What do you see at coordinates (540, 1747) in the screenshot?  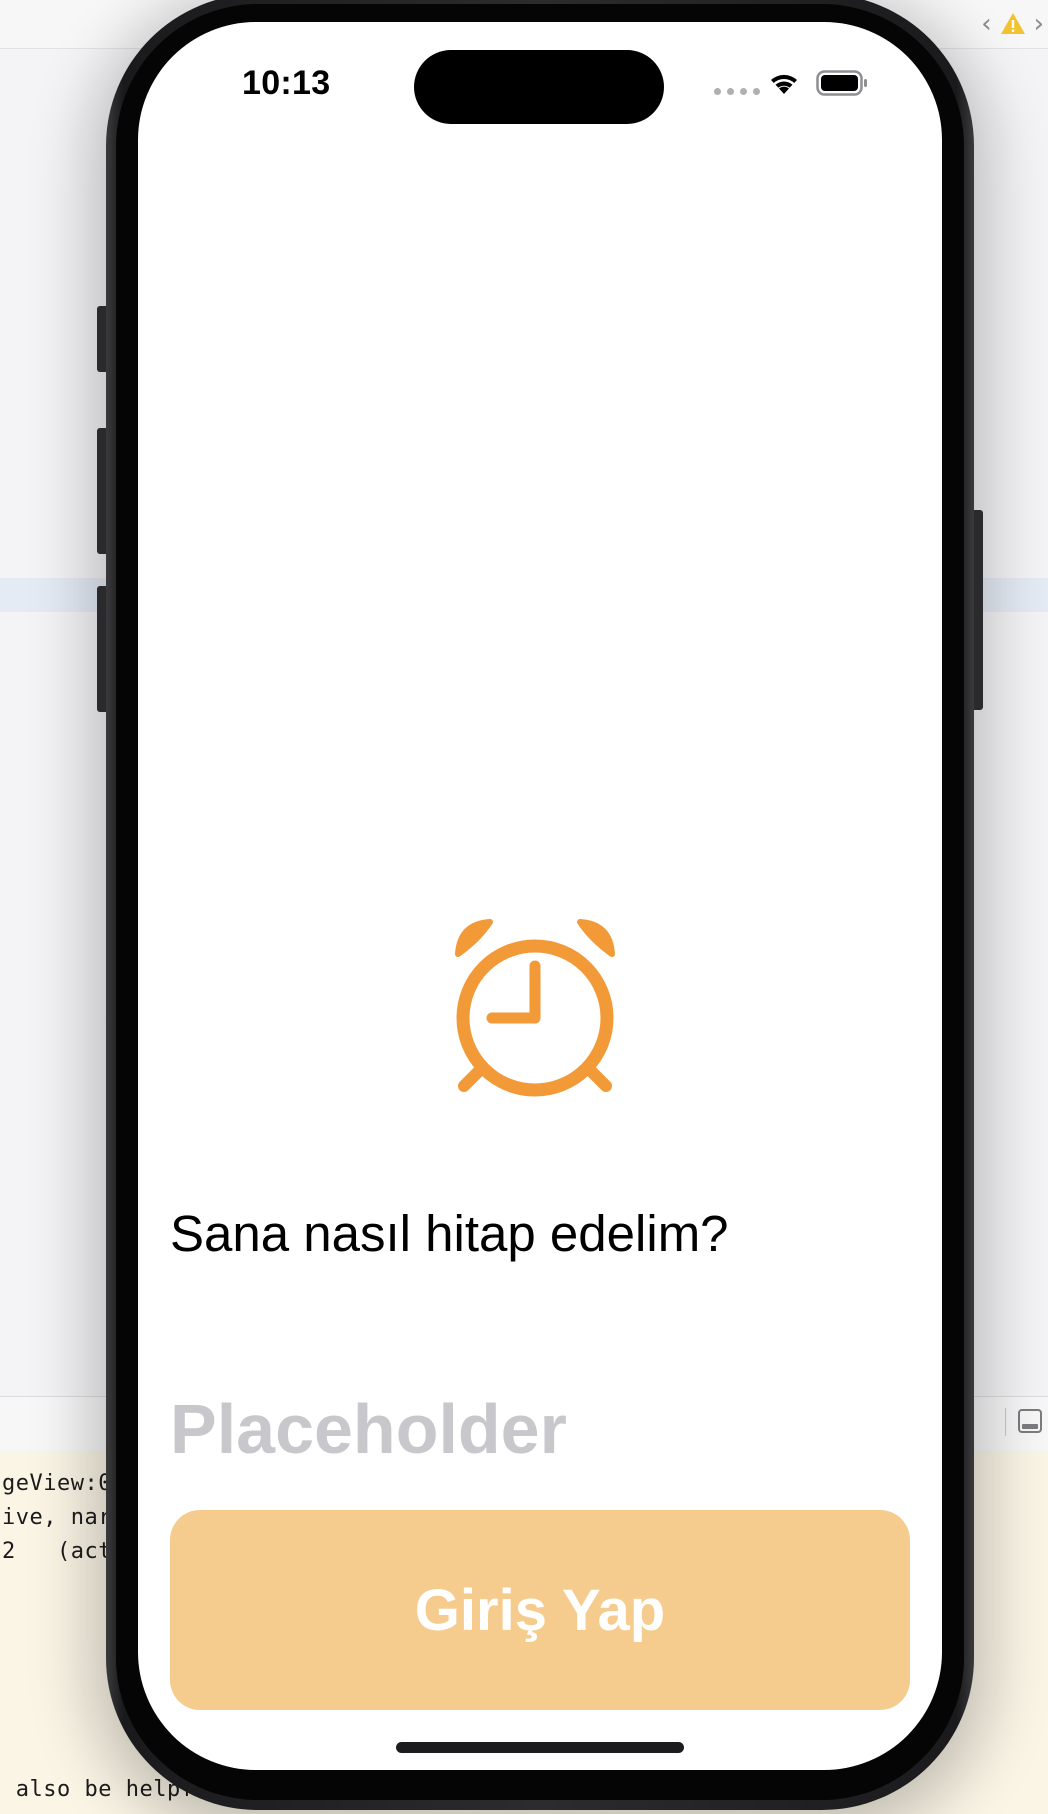 I see `home-indicator` at bounding box center [540, 1747].